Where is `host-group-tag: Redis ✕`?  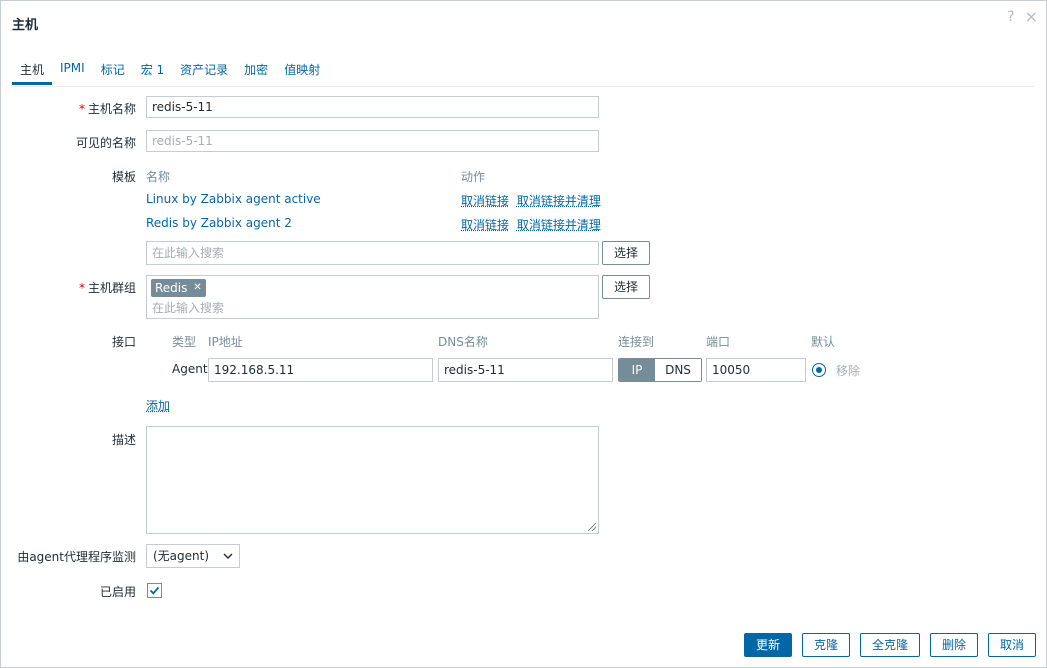
host-group-tag: Redis ✕ is located at coordinates (178, 288).